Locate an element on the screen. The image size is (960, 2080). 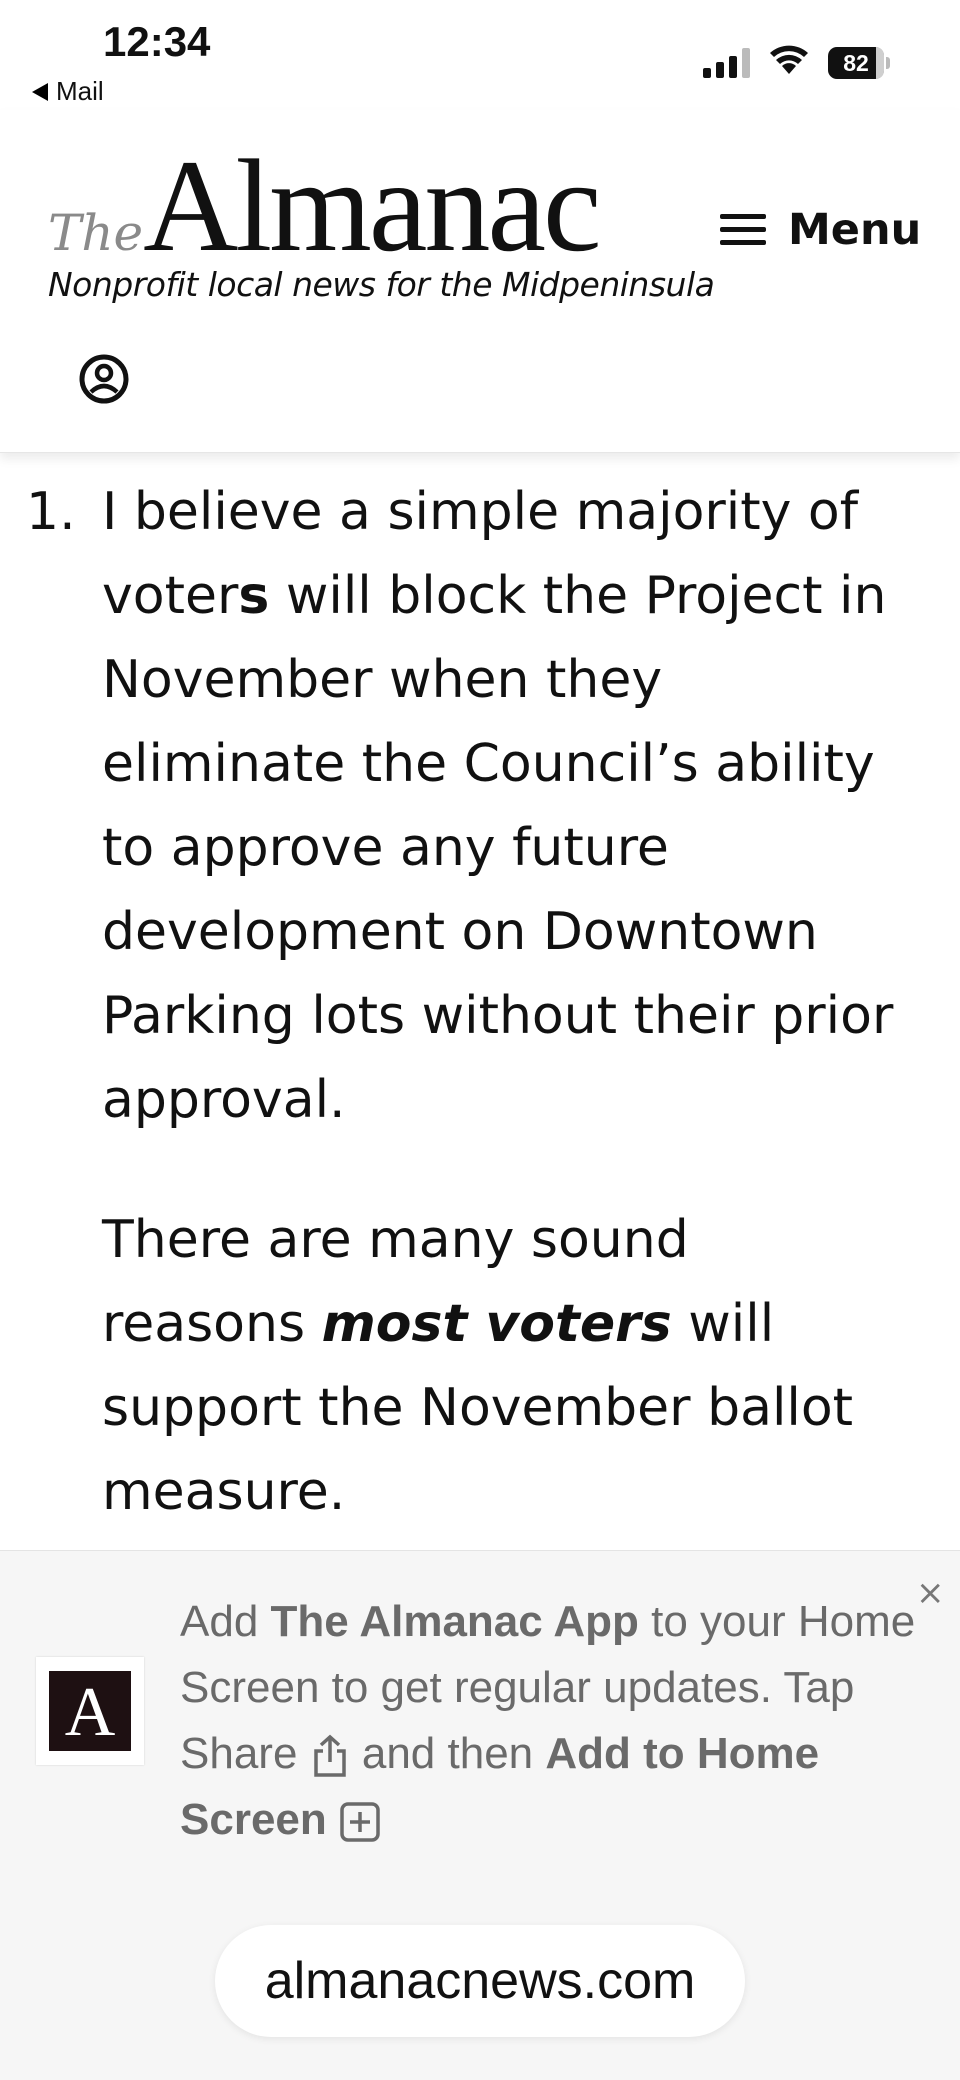
list-item-number: 1. is located at coordinates (51, 512).